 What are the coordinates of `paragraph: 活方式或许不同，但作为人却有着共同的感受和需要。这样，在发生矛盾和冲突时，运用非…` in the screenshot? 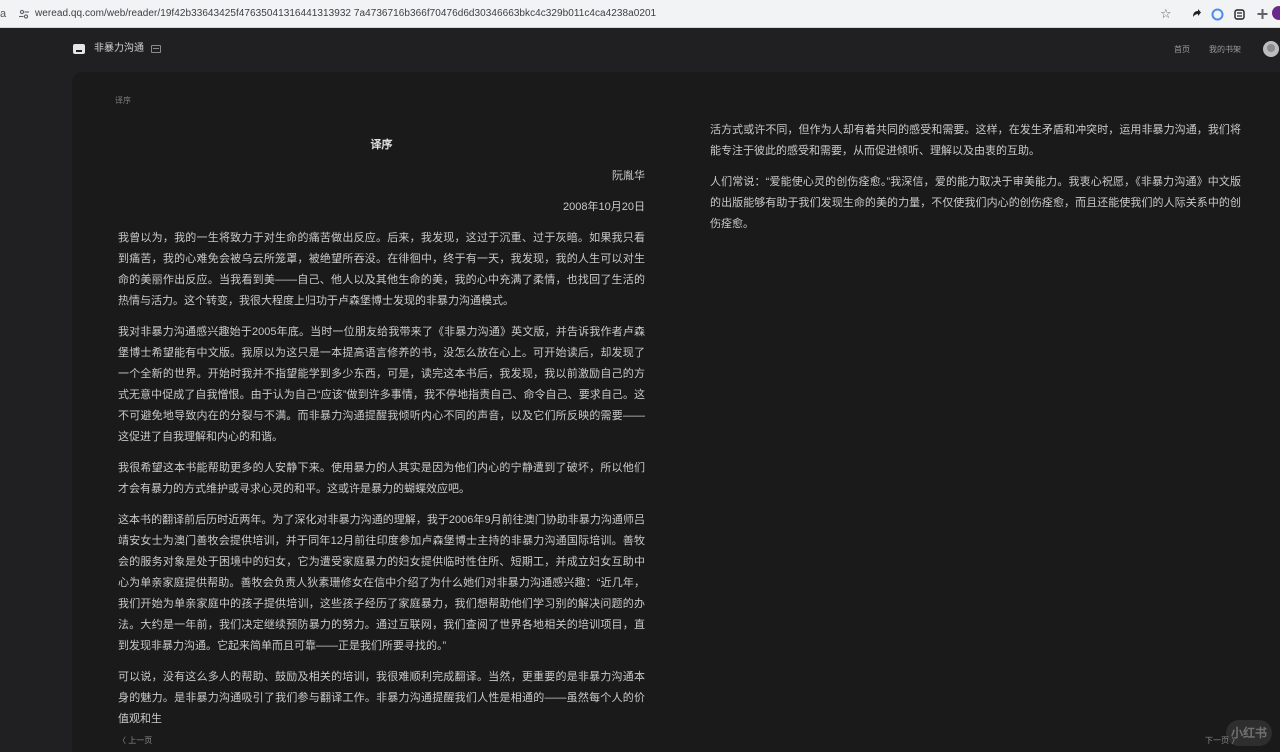 It's located at (975, 140).